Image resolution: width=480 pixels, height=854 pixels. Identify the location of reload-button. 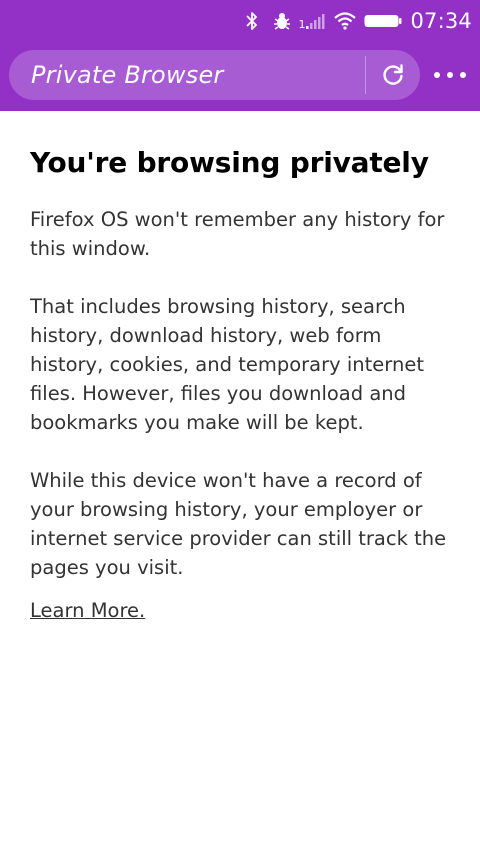
(393, 75).